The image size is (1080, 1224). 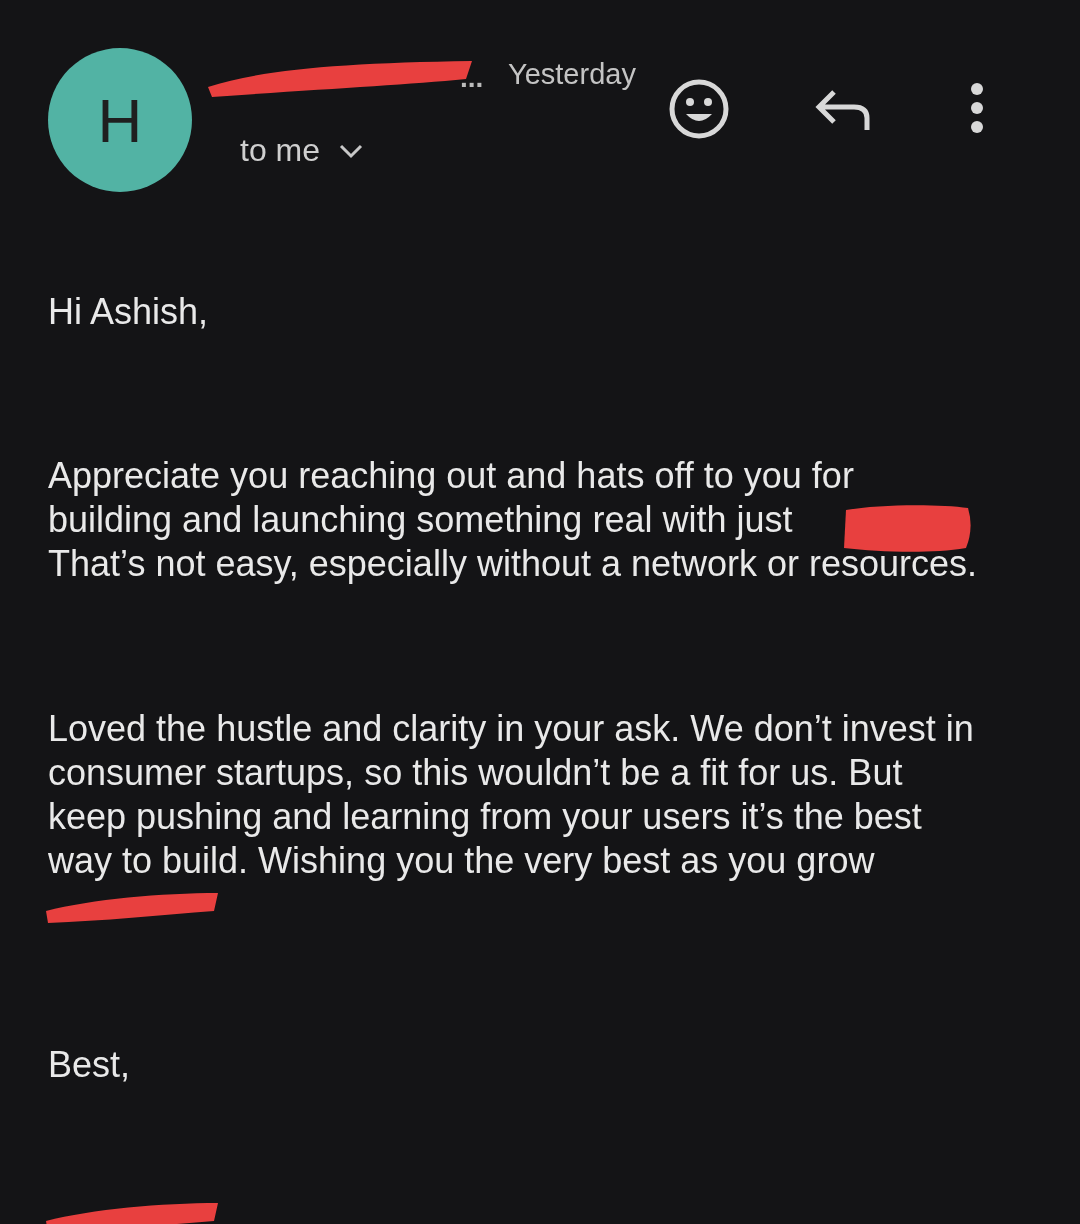 What do you see at coordinates (843, 110) in the screenshot?
I see `reply-icon` at bounding box center [843, 110].